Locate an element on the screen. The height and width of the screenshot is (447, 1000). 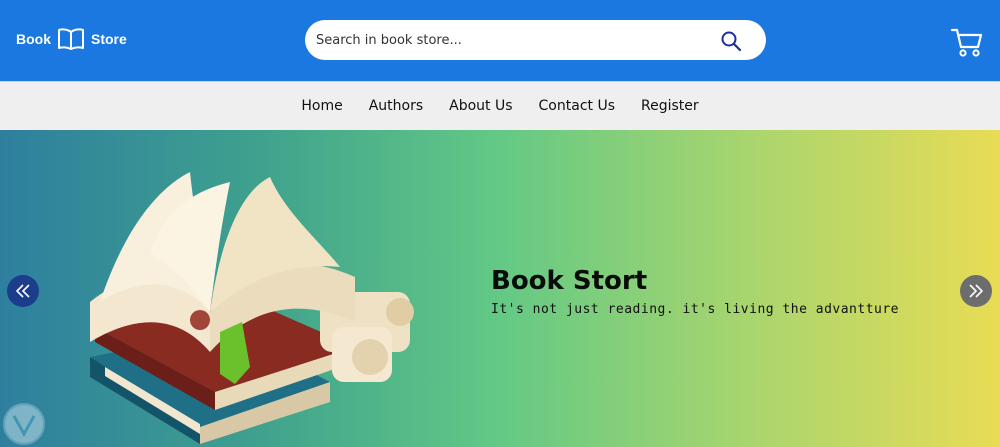
nav-register: Register is located at coordinates (670, 106).